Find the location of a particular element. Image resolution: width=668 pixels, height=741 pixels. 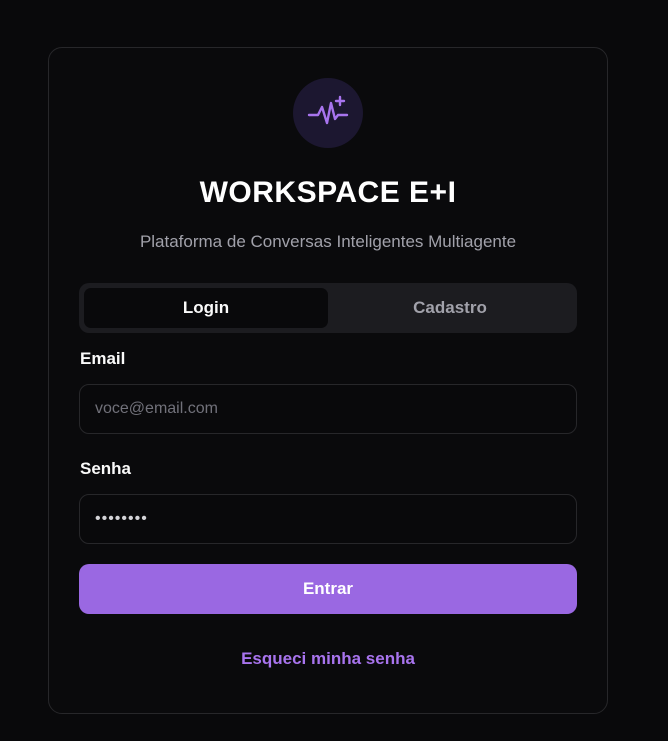

sparkle-wave-icon is located at coordinates (328, 110).